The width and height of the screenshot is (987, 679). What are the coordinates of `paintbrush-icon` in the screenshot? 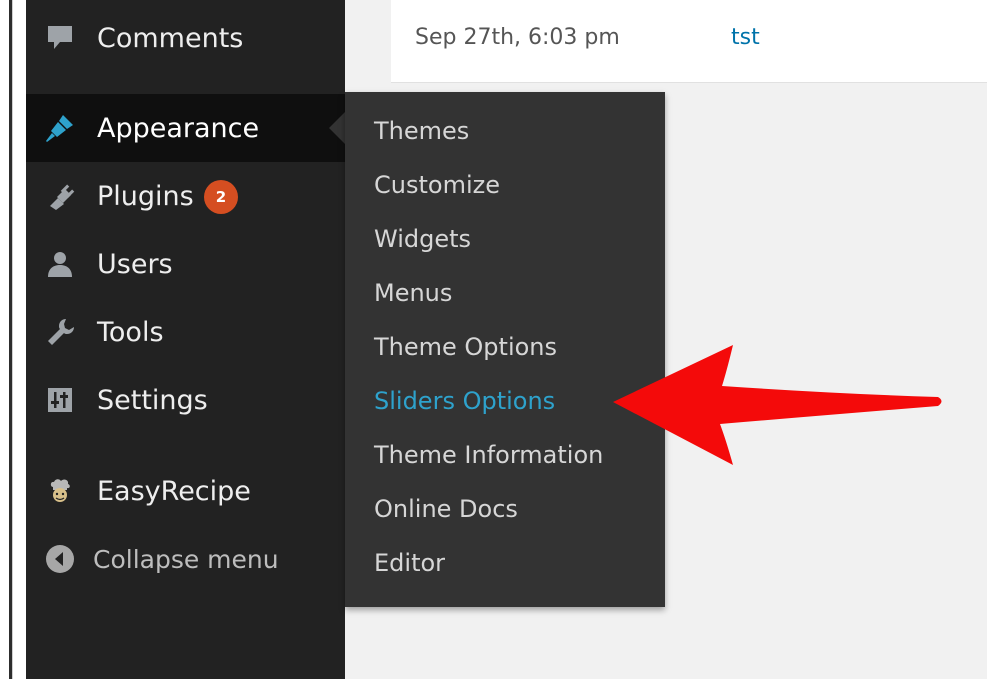 It's located at (60, 128).